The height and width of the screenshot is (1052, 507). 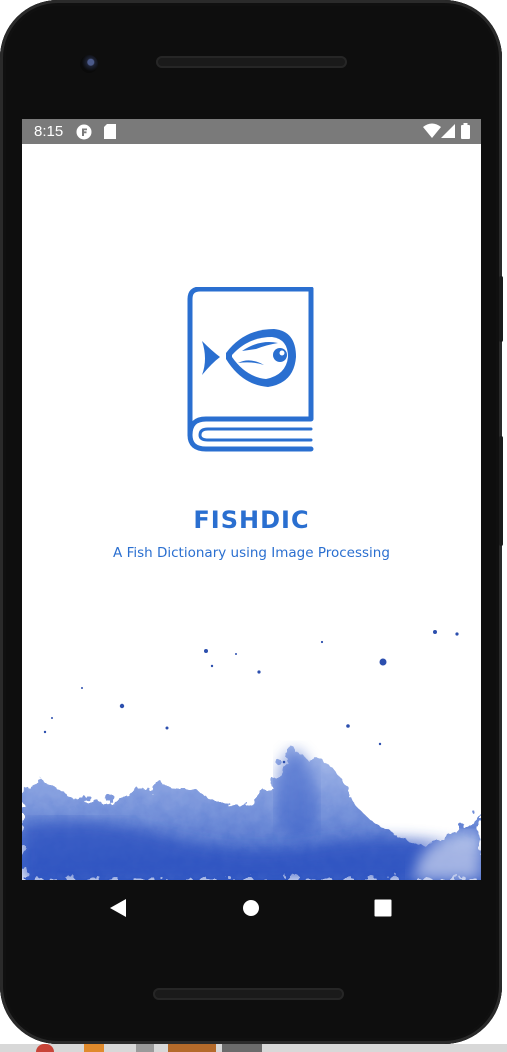 What do you see at coordinates (89, 64) in the screenshot?
I see `front-camera` at bounding box center [89, 64].